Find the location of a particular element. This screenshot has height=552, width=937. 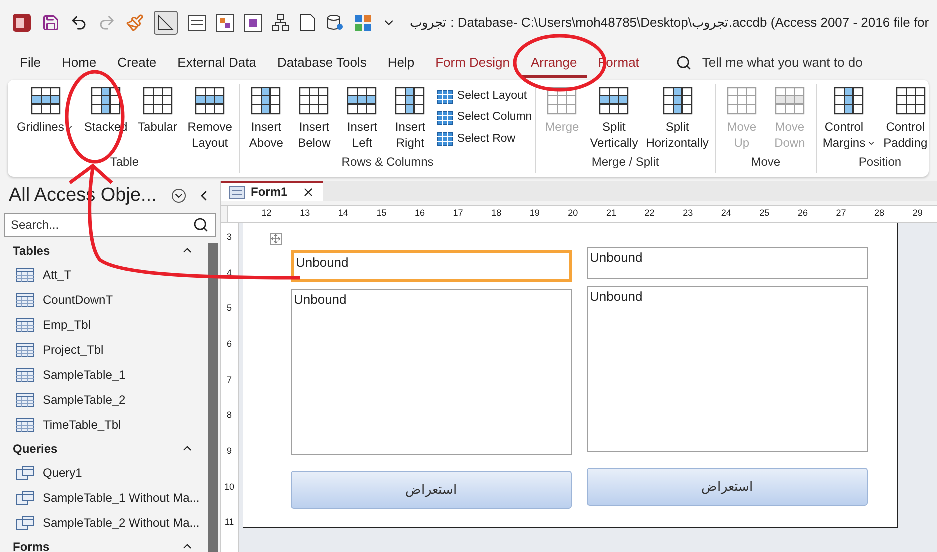

query-icon is located at coordinates (25, 523).